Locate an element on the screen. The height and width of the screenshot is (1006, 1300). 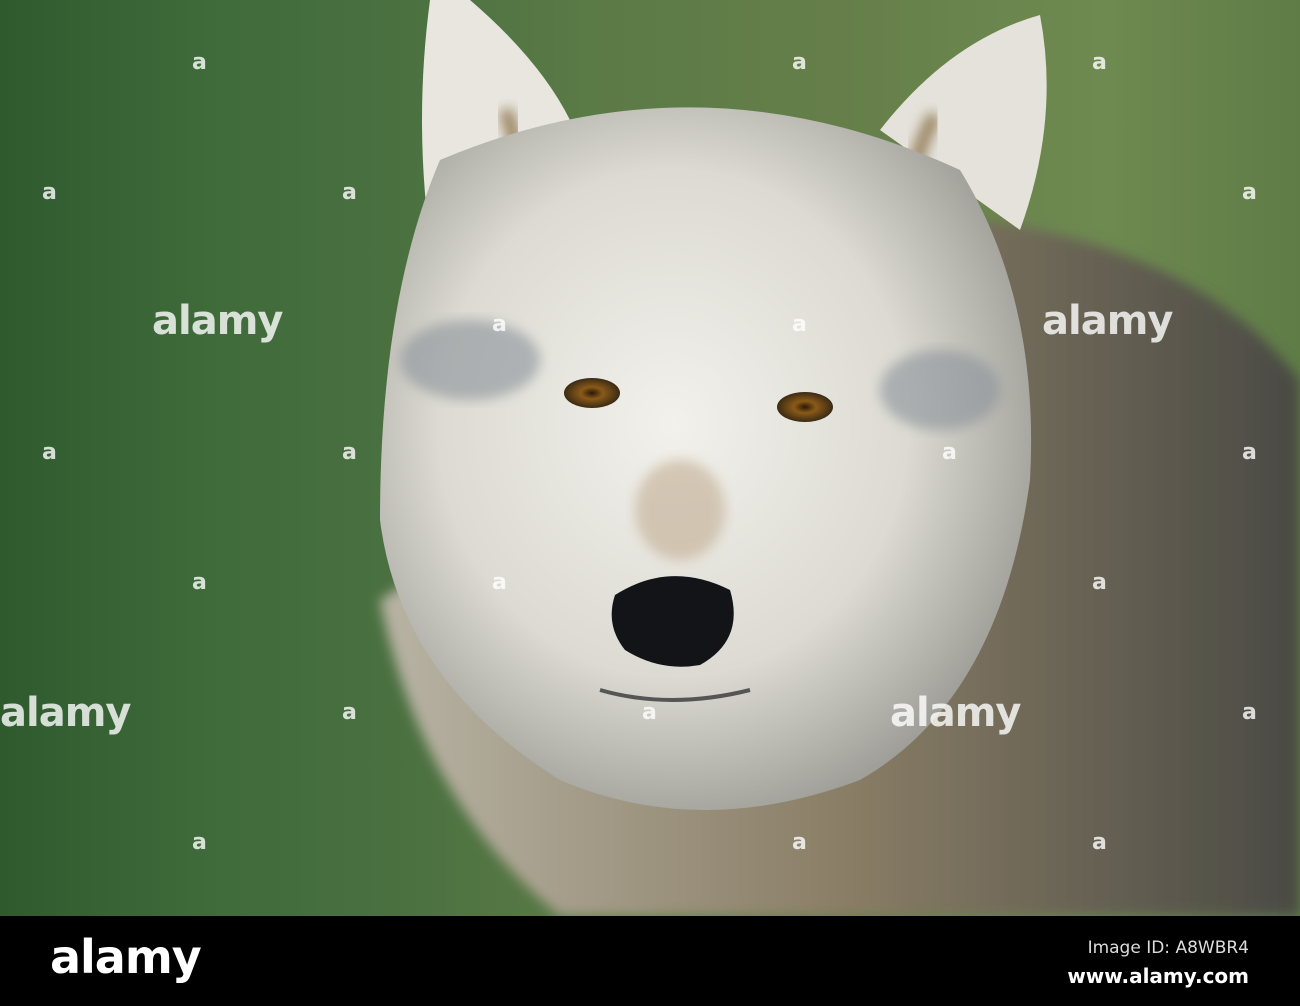
wolf-right-eye is located at coordinates (805, 407).